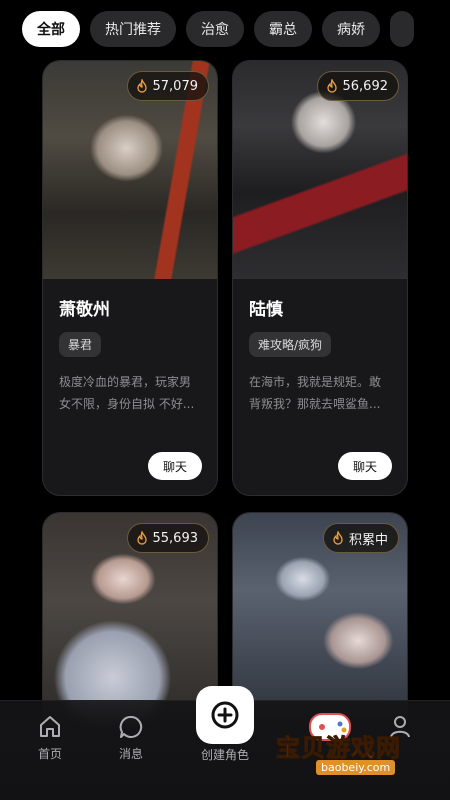 This screenshot has height=800, width=450. What do you see at coordinates (290, 344) in the screenshot?
I see `character-tag: 难攻略/疯狗` at bounding box center [290, 344].